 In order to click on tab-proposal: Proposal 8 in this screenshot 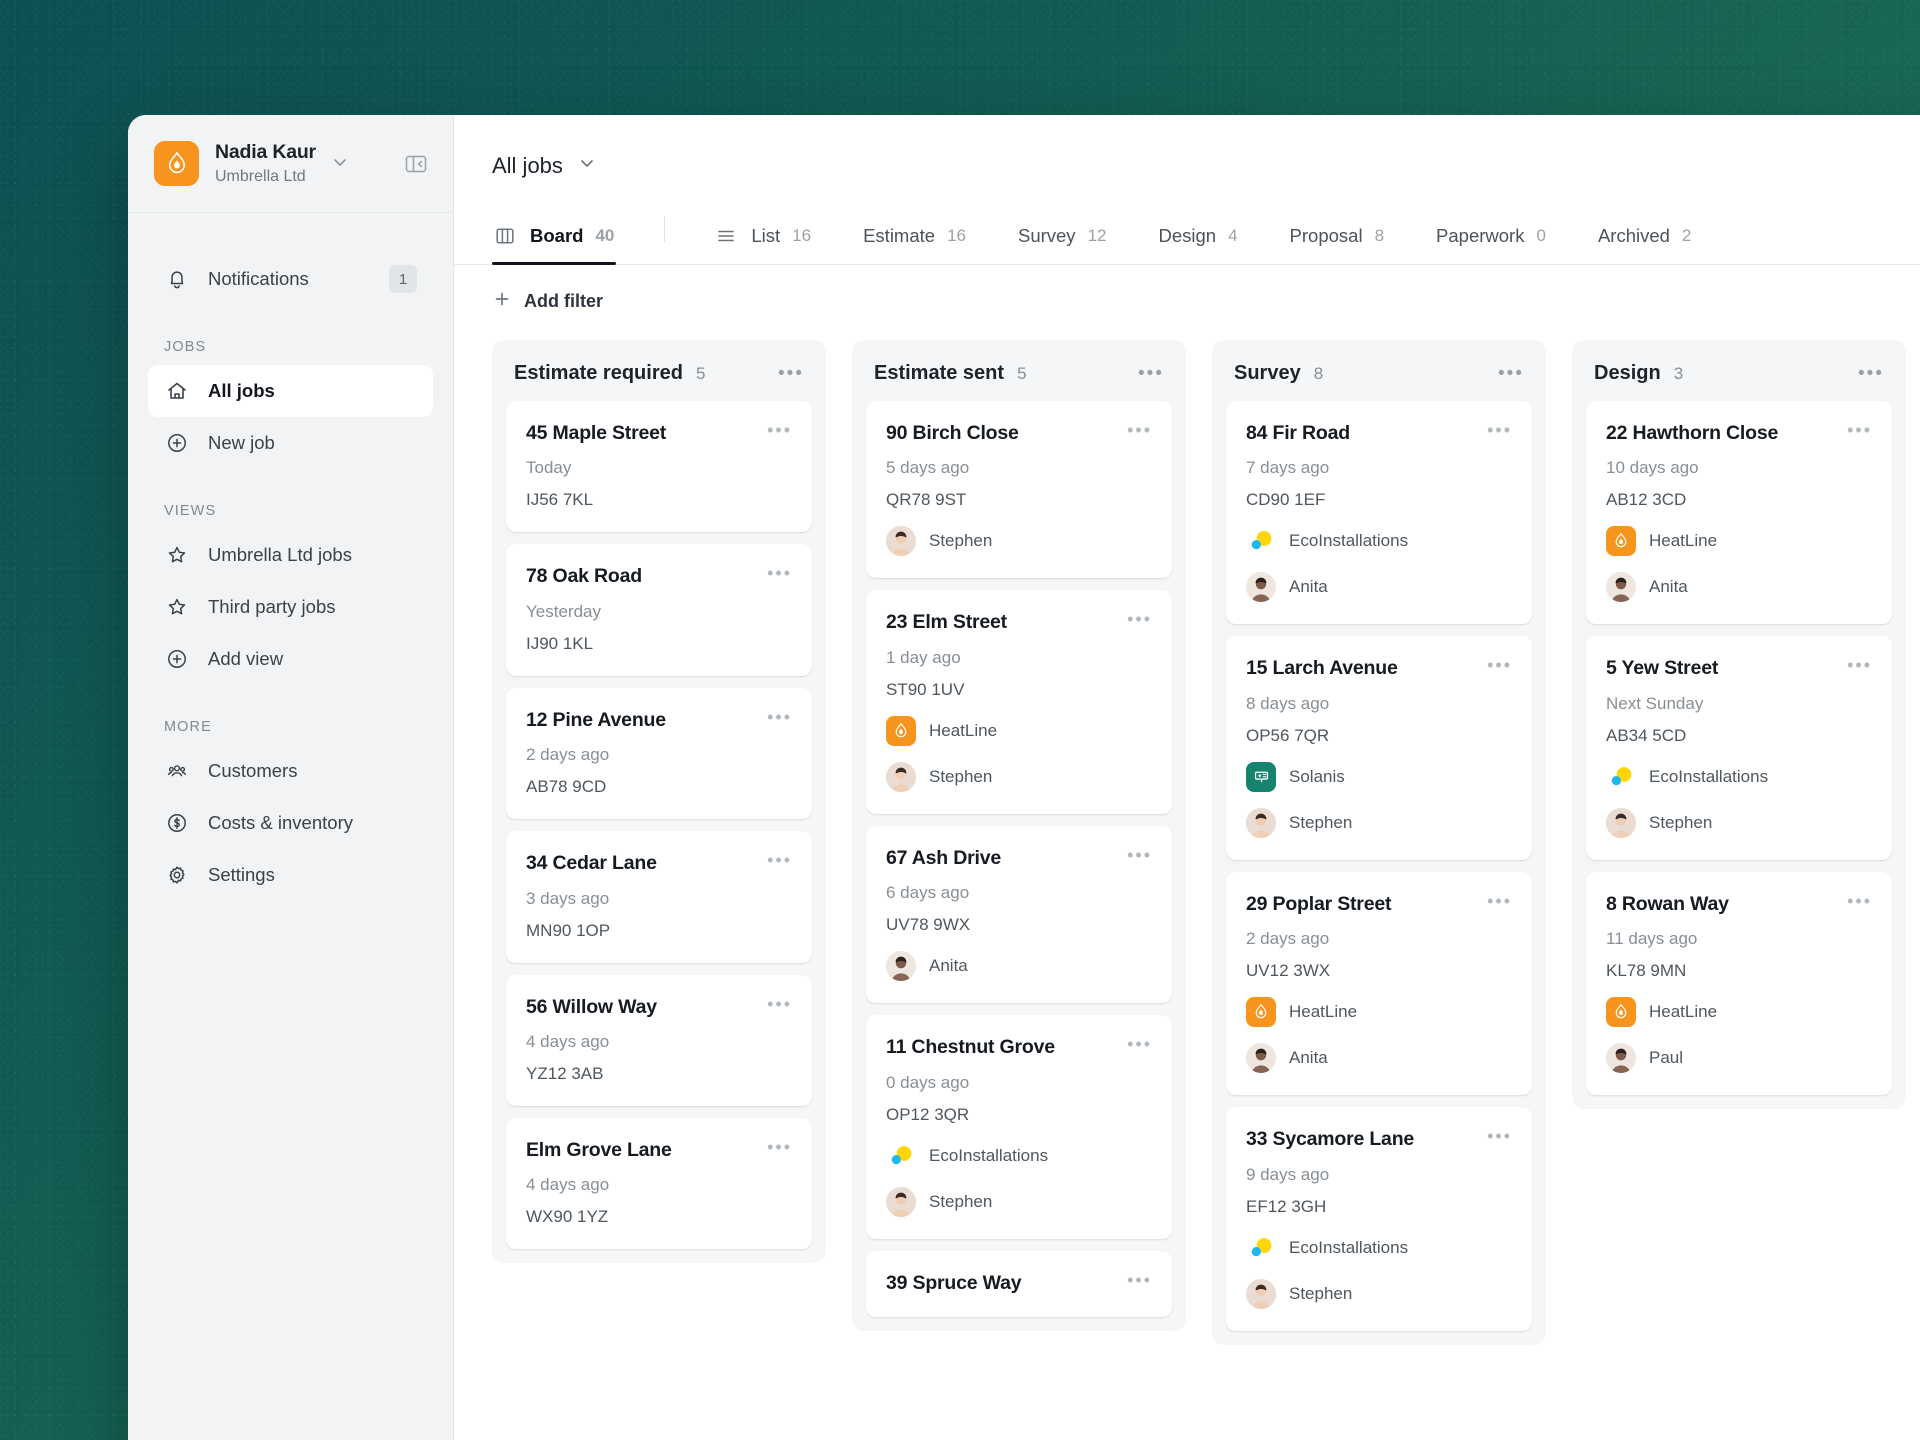, I will do `click(1337, 236)`.